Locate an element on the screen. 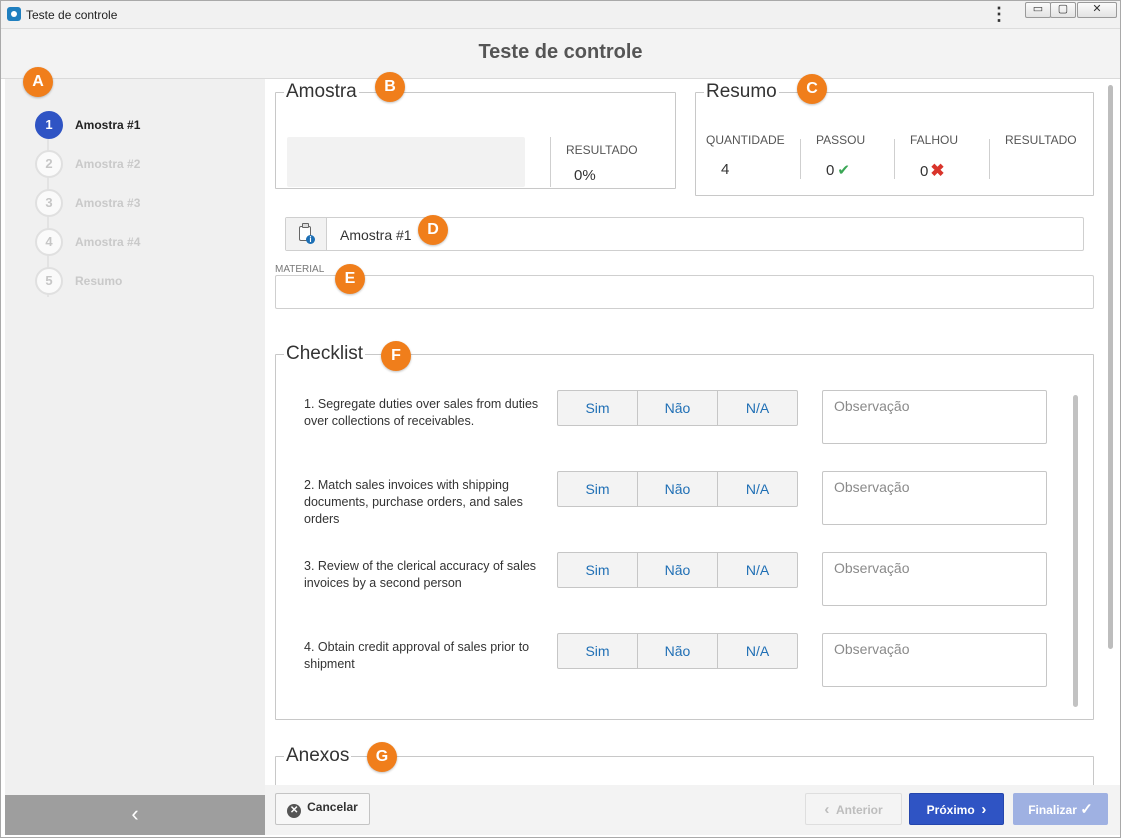  close-icon: ✕ is located at coordinates (1097, 9).